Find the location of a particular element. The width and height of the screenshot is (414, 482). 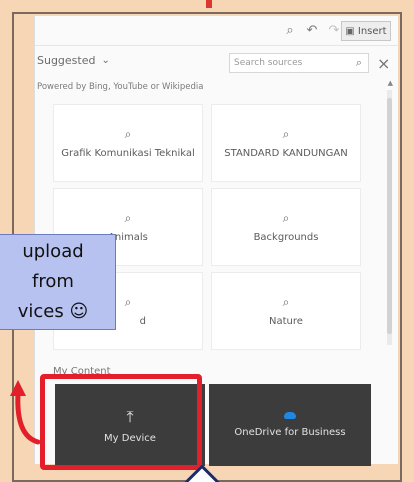

tile-nature: ⌕ Nature is located at coordinates (286, 311).